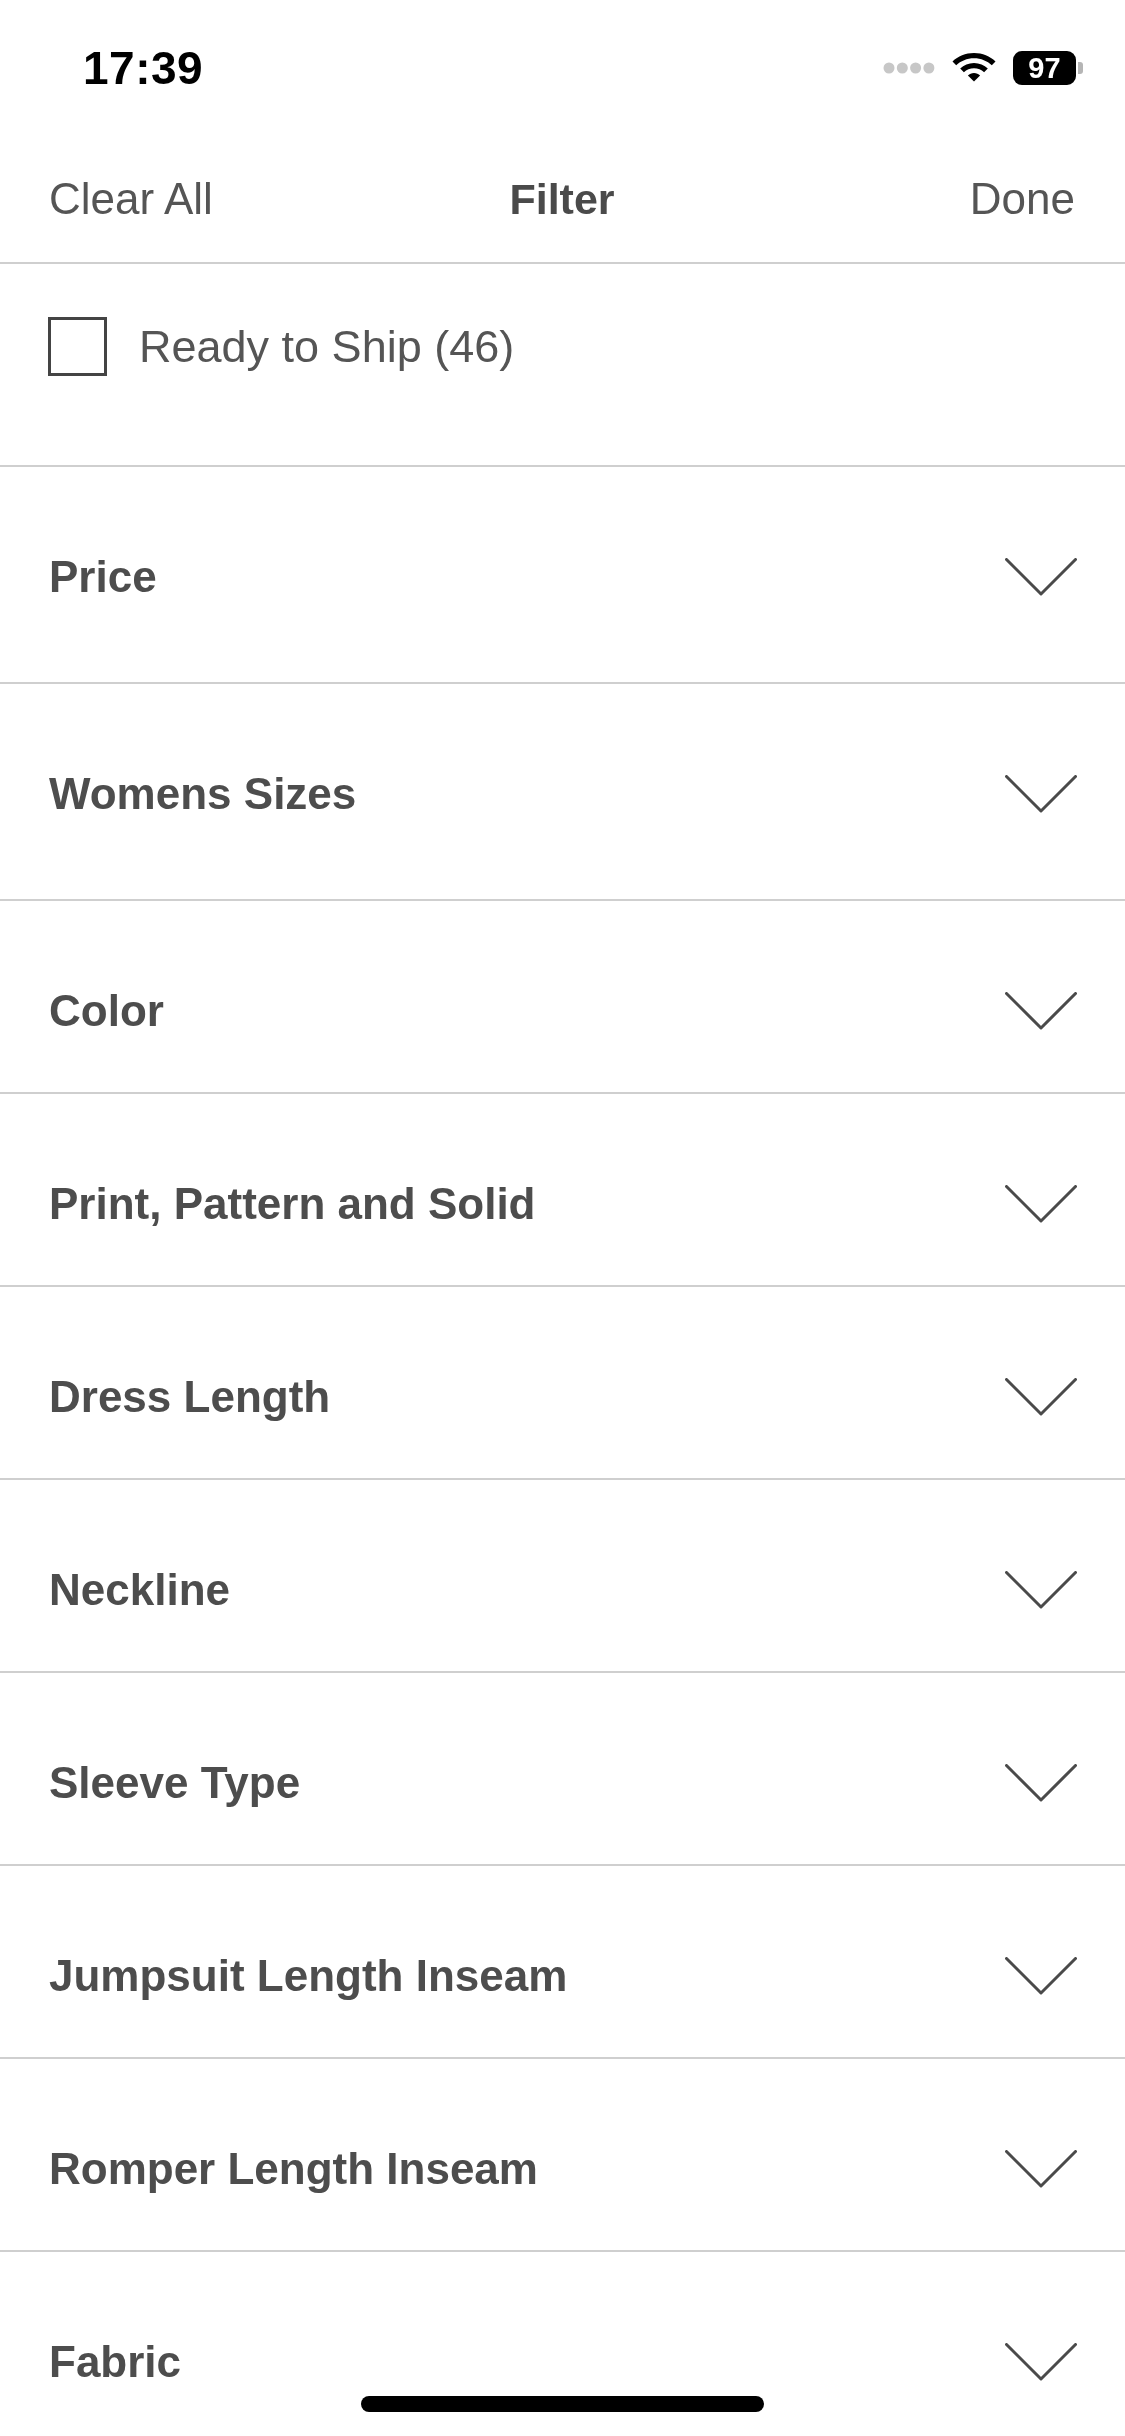 This screenshot has height=2436, width=1125. I want to click on filter-row: Color, so click(562, 997).